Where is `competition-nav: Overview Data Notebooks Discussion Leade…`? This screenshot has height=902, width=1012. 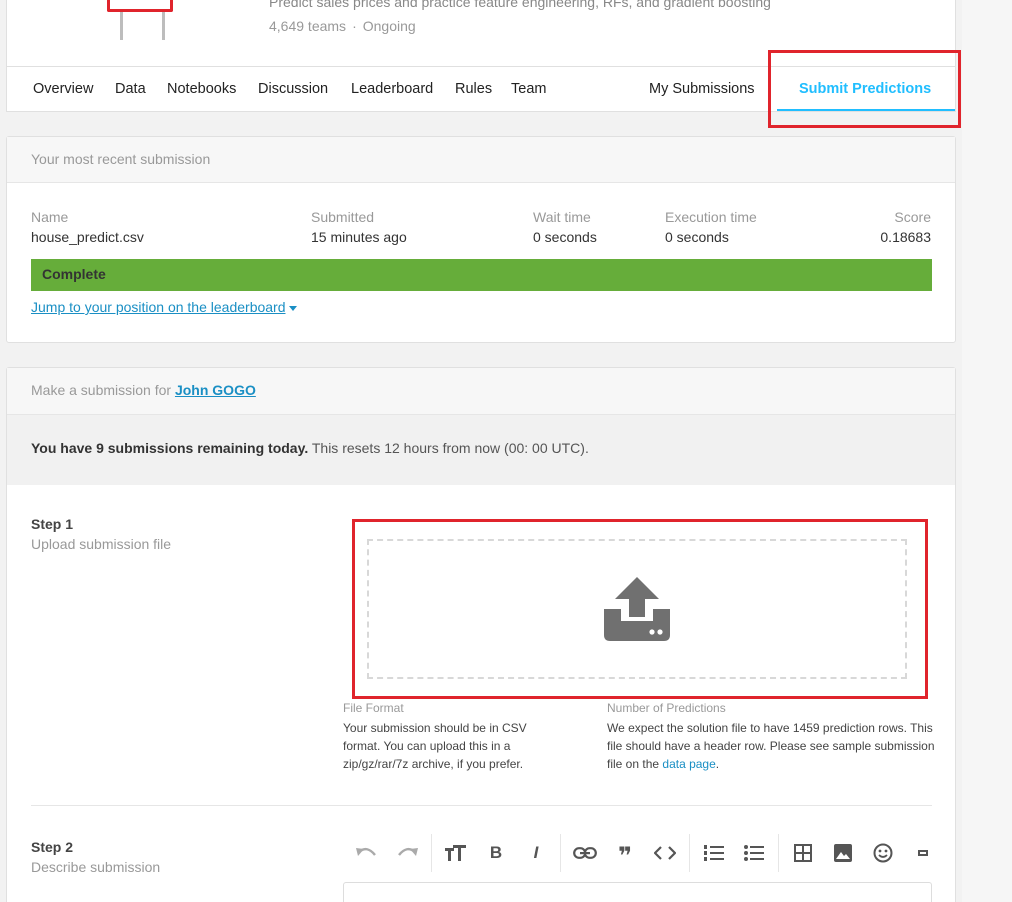
competition-nav: Overview Data Notebooks Discussion Leade… is located at coordinates (481, 89).